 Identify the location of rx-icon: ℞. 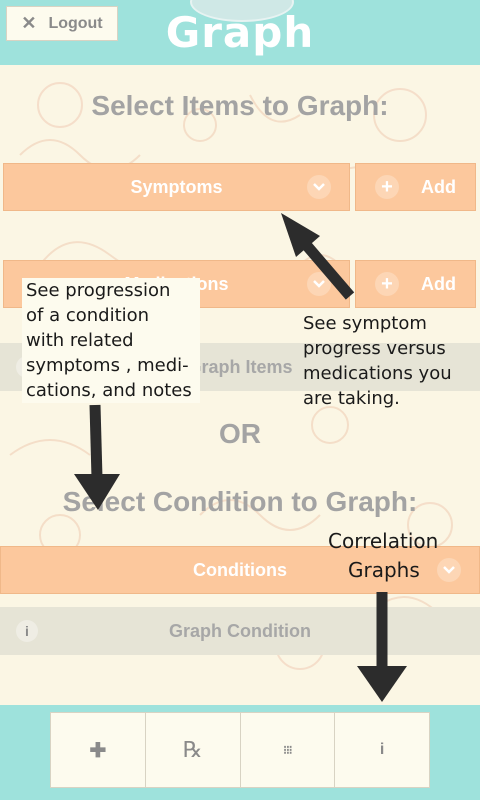
(192, 749).